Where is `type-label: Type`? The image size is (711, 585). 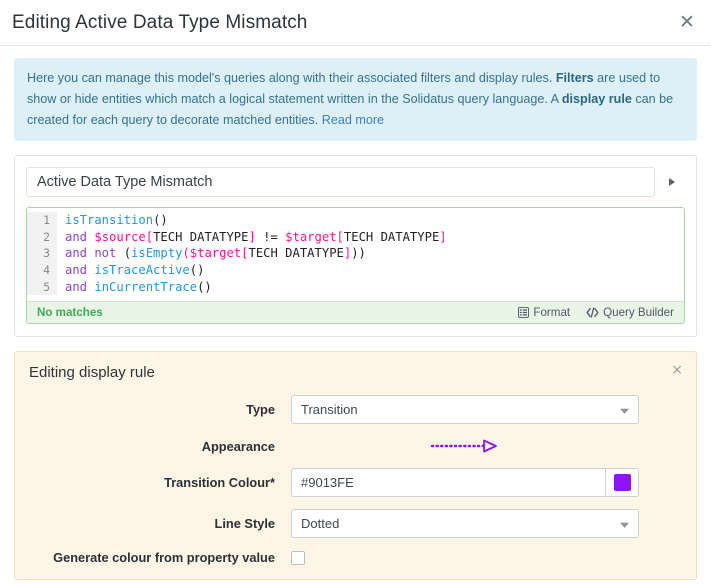
type-label: Type is located at coordinates (260, 410).